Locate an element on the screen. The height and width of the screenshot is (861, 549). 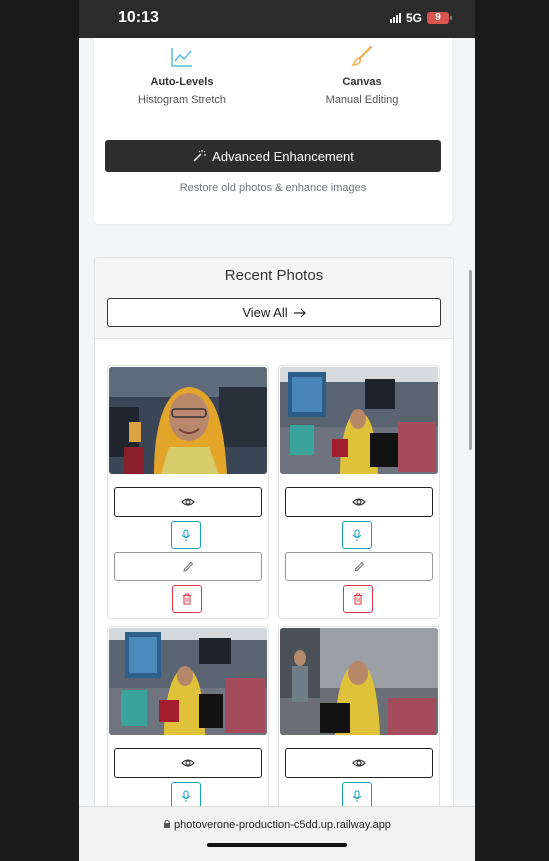
status-indicators: 5G 9 is located at coordinates (420, 18).